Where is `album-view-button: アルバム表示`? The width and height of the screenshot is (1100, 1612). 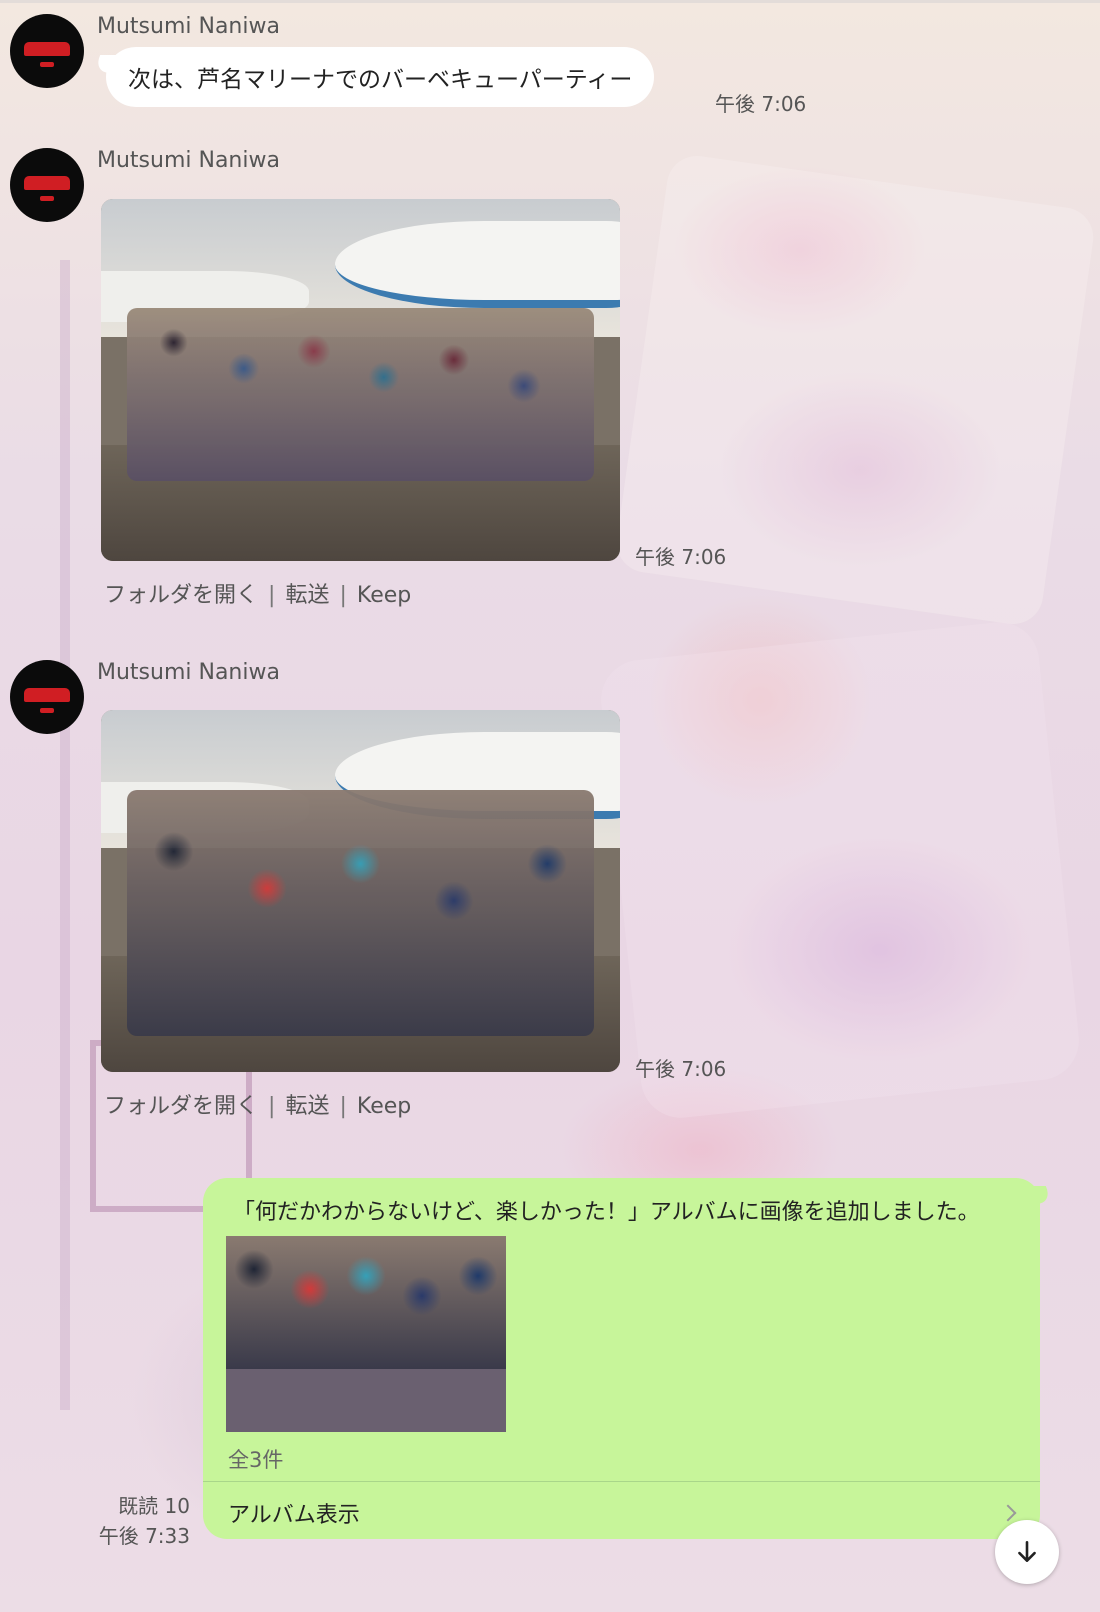 album-view-button: アルバム表示 is located at coordinates (624, 1513).